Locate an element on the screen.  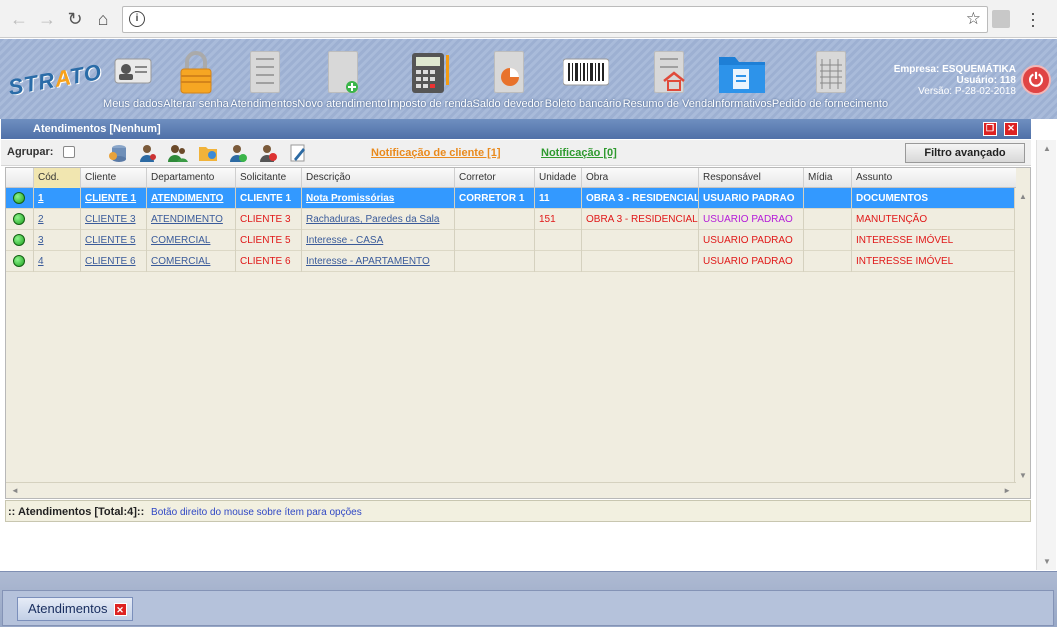
user-check-icon is located at coordinates (238, 153).